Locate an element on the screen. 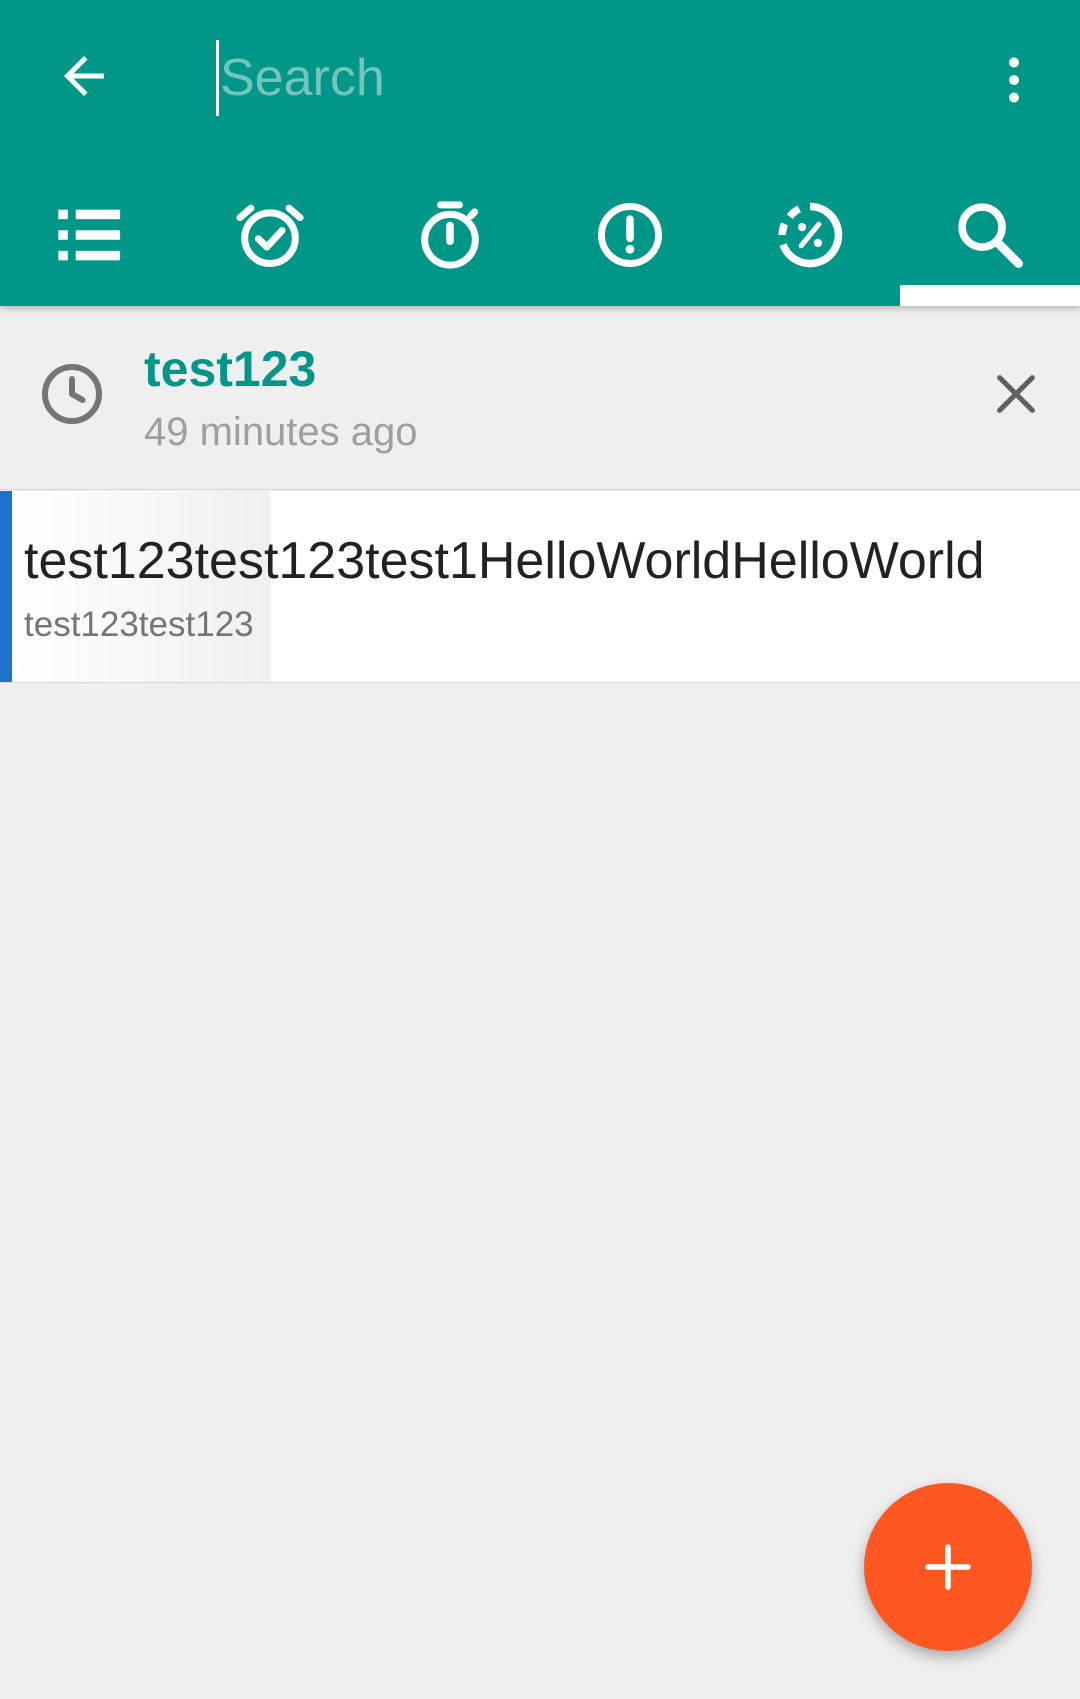 The image size is (1080, 1699). search-history-item is located at coordinates (540, 398).